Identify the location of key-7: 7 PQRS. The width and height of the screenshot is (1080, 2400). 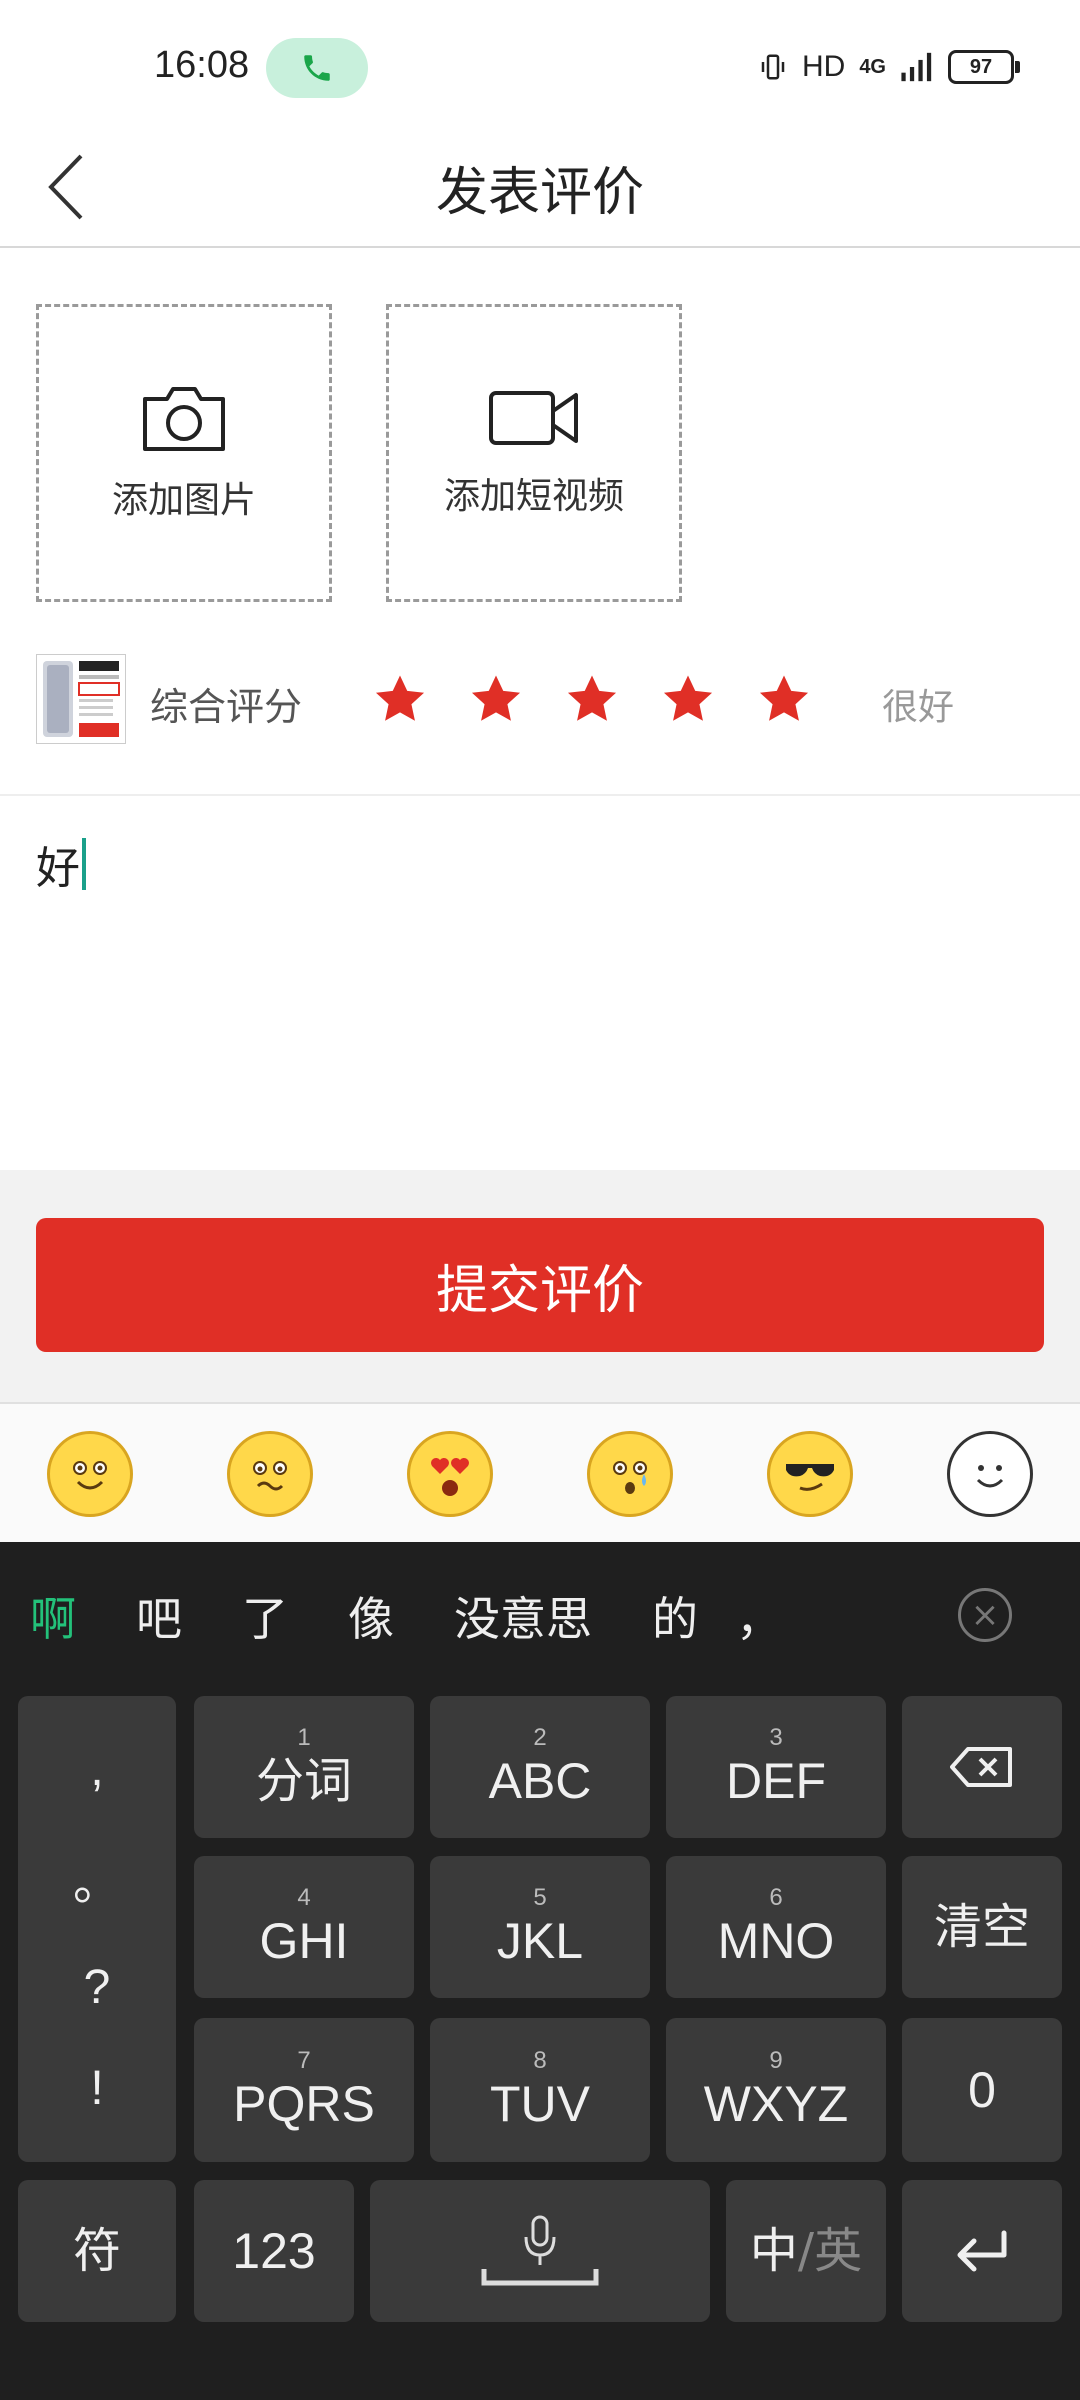
(304, 2090).